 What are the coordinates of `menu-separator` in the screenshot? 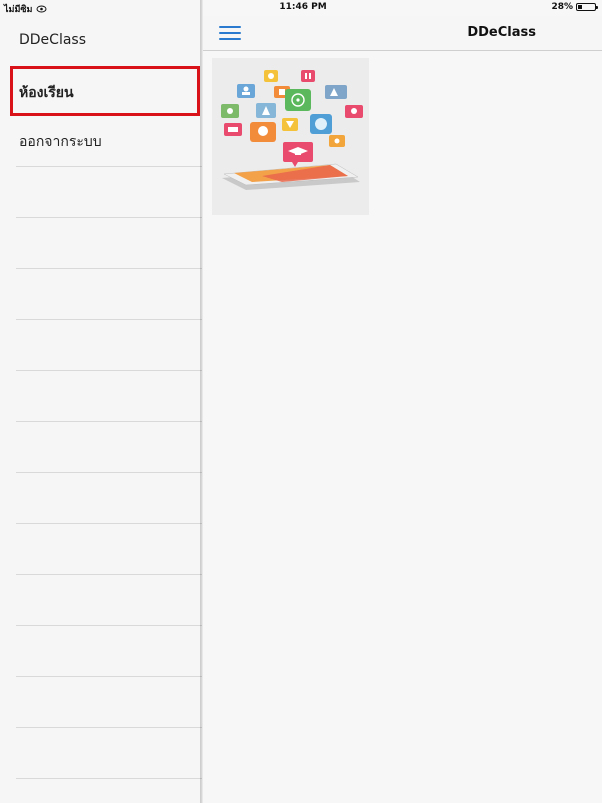 It's located at (109, 778).